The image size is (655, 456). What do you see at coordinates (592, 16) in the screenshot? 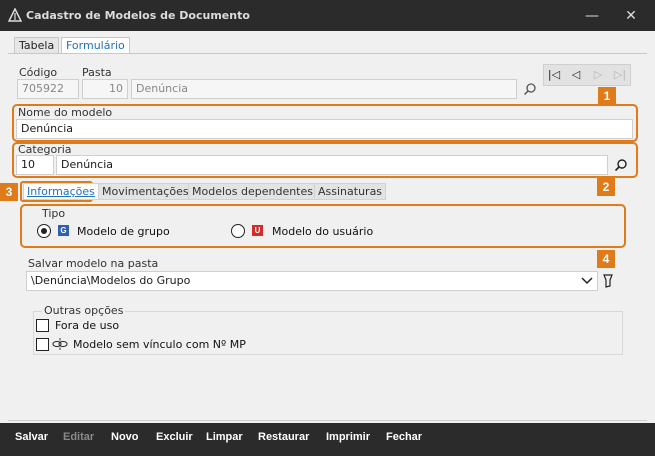
I see `minimize-button: —` at bounding box center [592, 16].